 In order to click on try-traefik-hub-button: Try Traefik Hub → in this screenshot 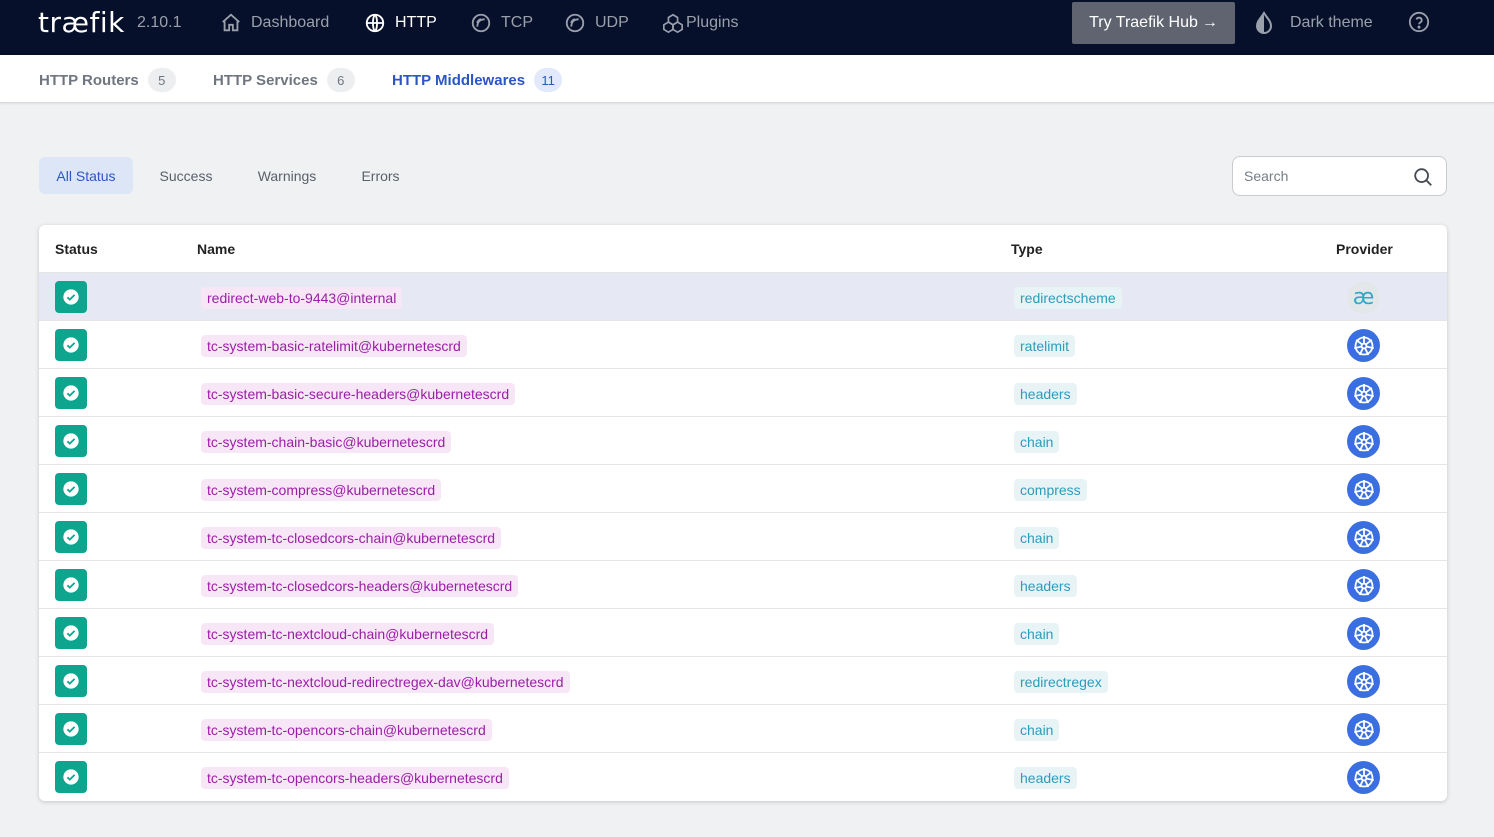, I will do `click(1153, 23)`.